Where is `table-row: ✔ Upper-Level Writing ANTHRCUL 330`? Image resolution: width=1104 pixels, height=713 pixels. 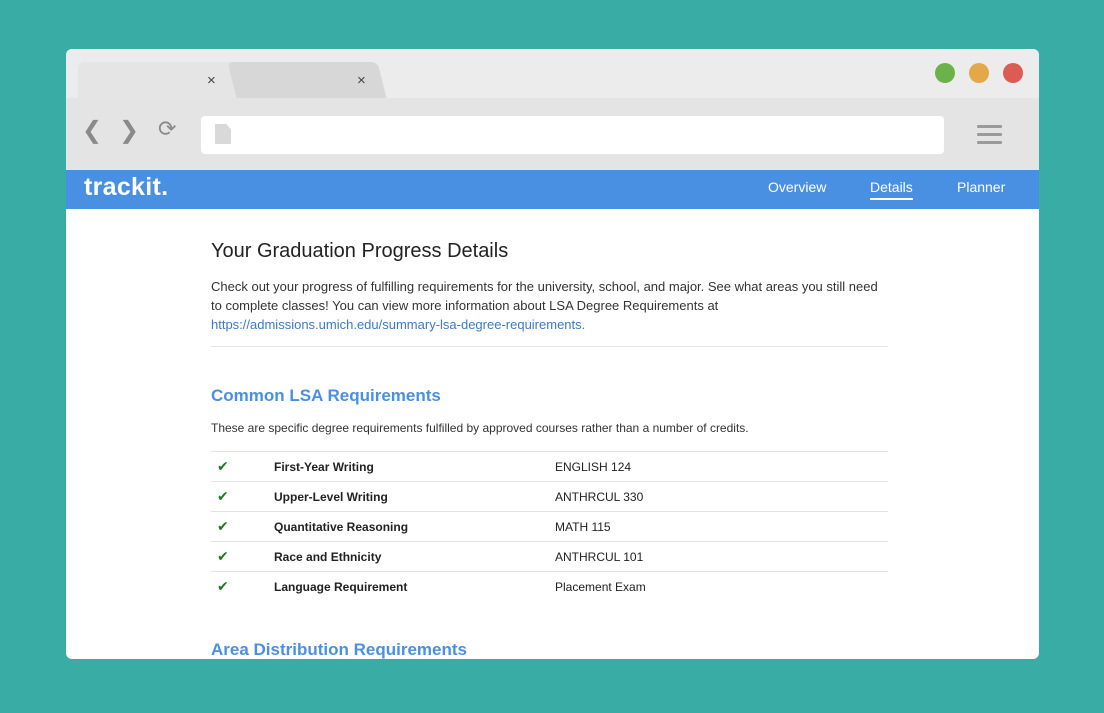 table-row: ✔ Upper-Level Writing ANTHRCUL 330 is located at coordinates (549, 496).